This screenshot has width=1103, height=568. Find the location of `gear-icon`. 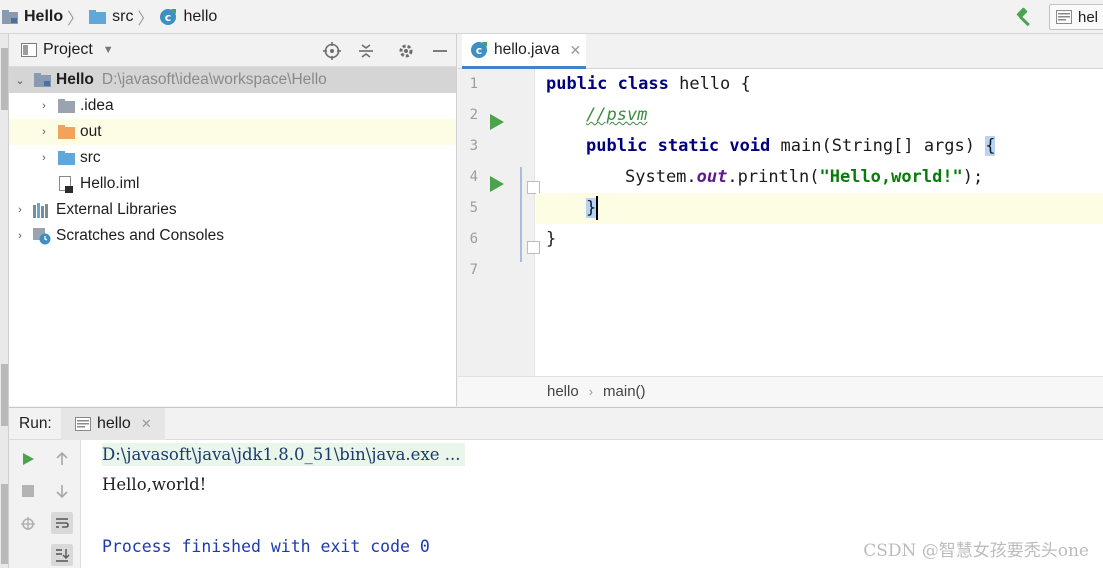

gear-icon is located at coordinates (406, 51).